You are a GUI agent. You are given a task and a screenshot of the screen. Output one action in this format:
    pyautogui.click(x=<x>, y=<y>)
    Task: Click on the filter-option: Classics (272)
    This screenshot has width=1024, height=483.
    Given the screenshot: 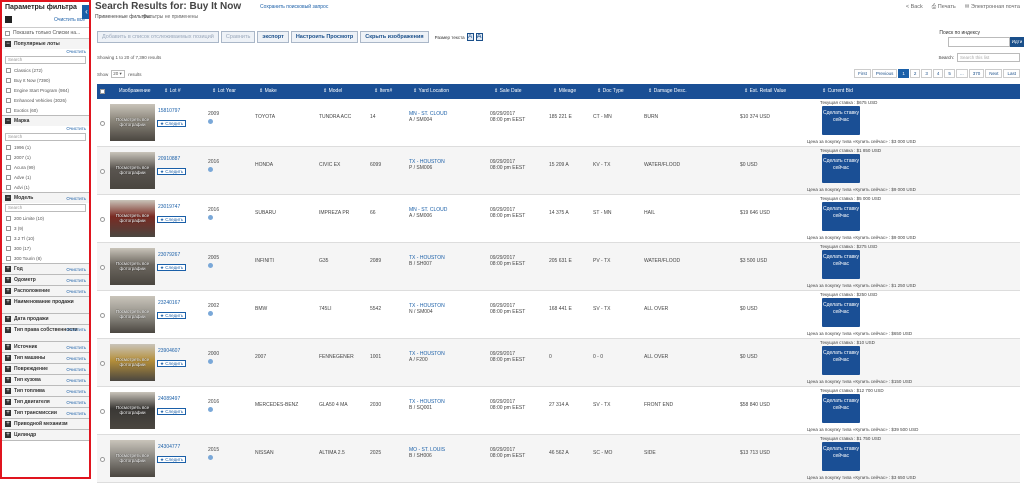 What is the action you would take?
    pyautogui.click(x=45, y=70)
    